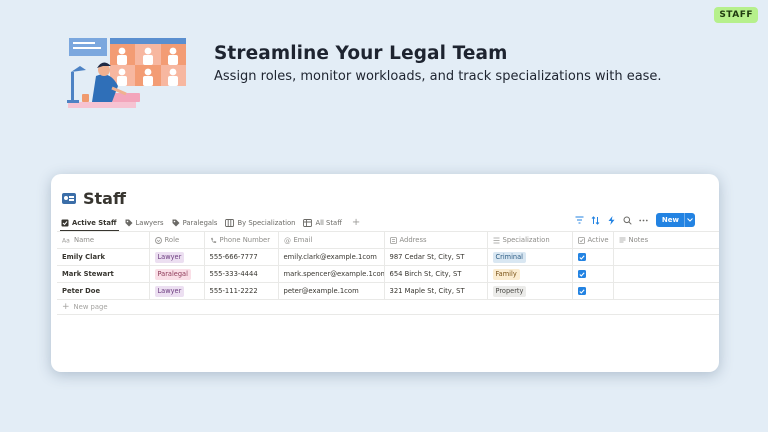 This screenshot has height=432, width=768. Describe the element at coordinates (90, 307) in the screenshot. I see `new-page-label: New page` at that location.